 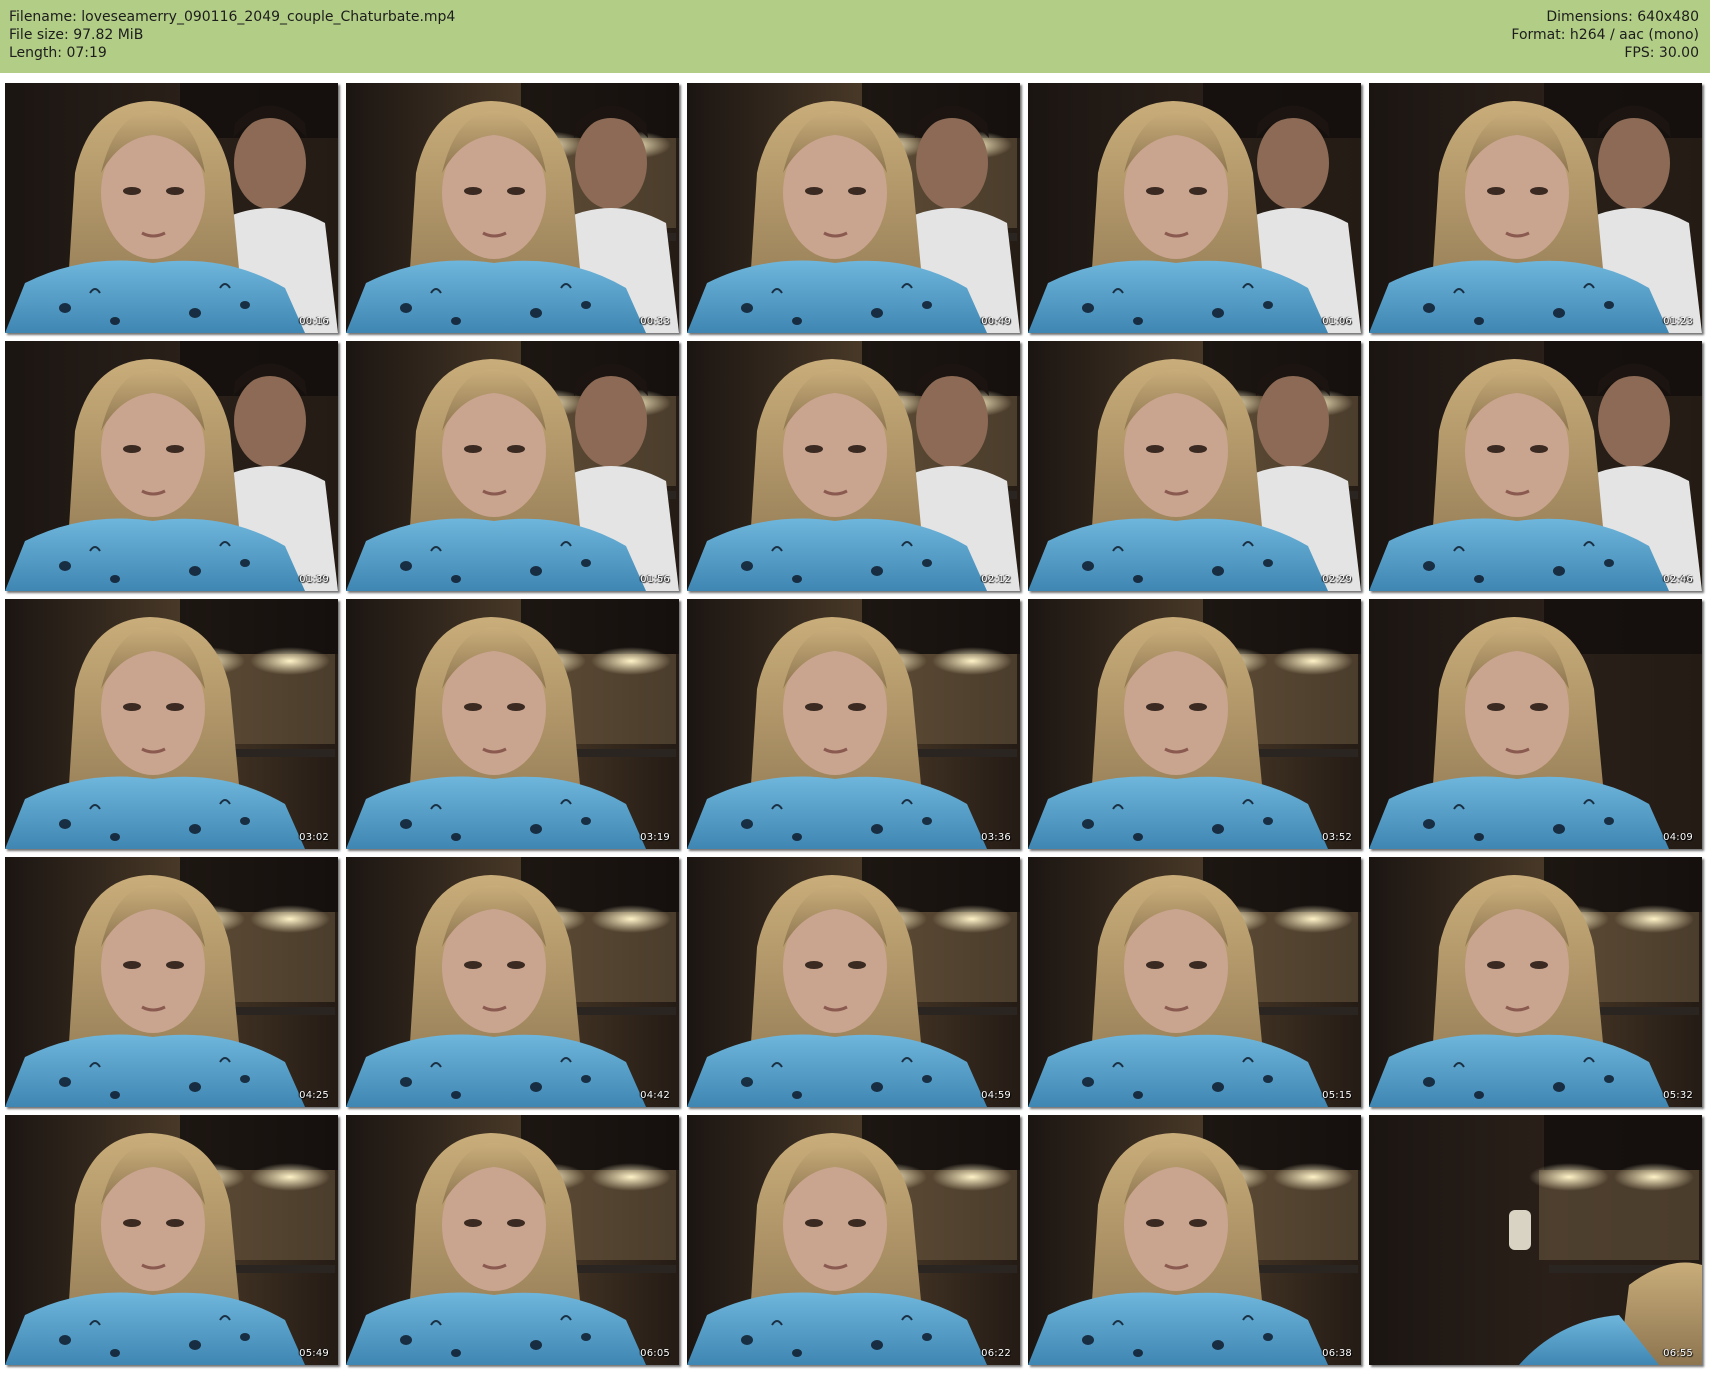 What do you see at coordinates (655, 321) in the screenshot?
I see `thumbnail-timestamp: 00:33` at bounding box center [655, 321].